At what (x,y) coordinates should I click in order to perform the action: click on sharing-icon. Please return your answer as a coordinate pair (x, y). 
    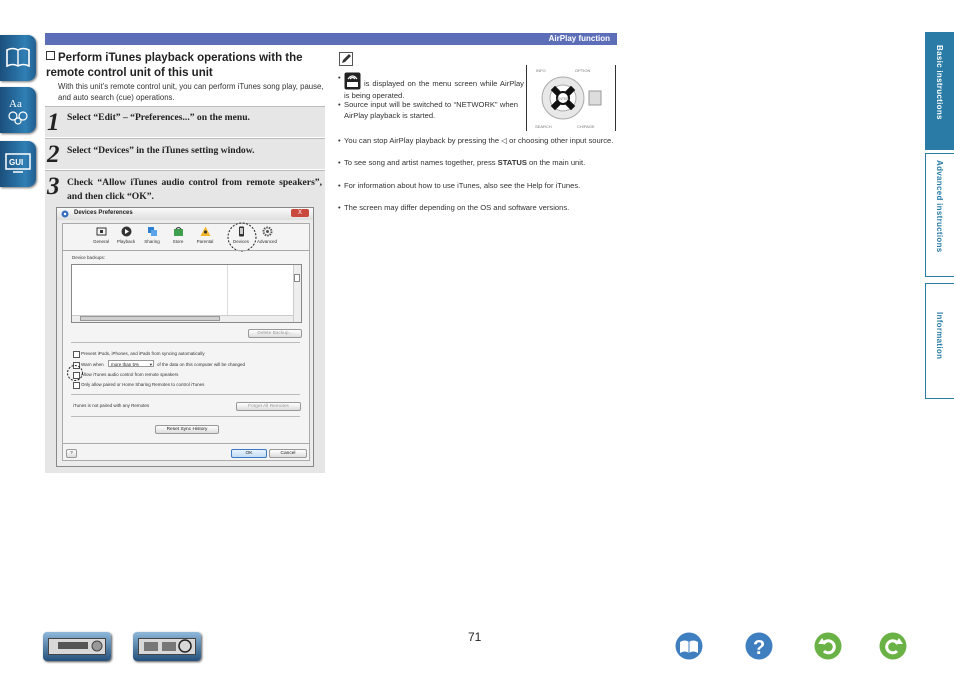
    Looking at the image, I should click on (152, 231).